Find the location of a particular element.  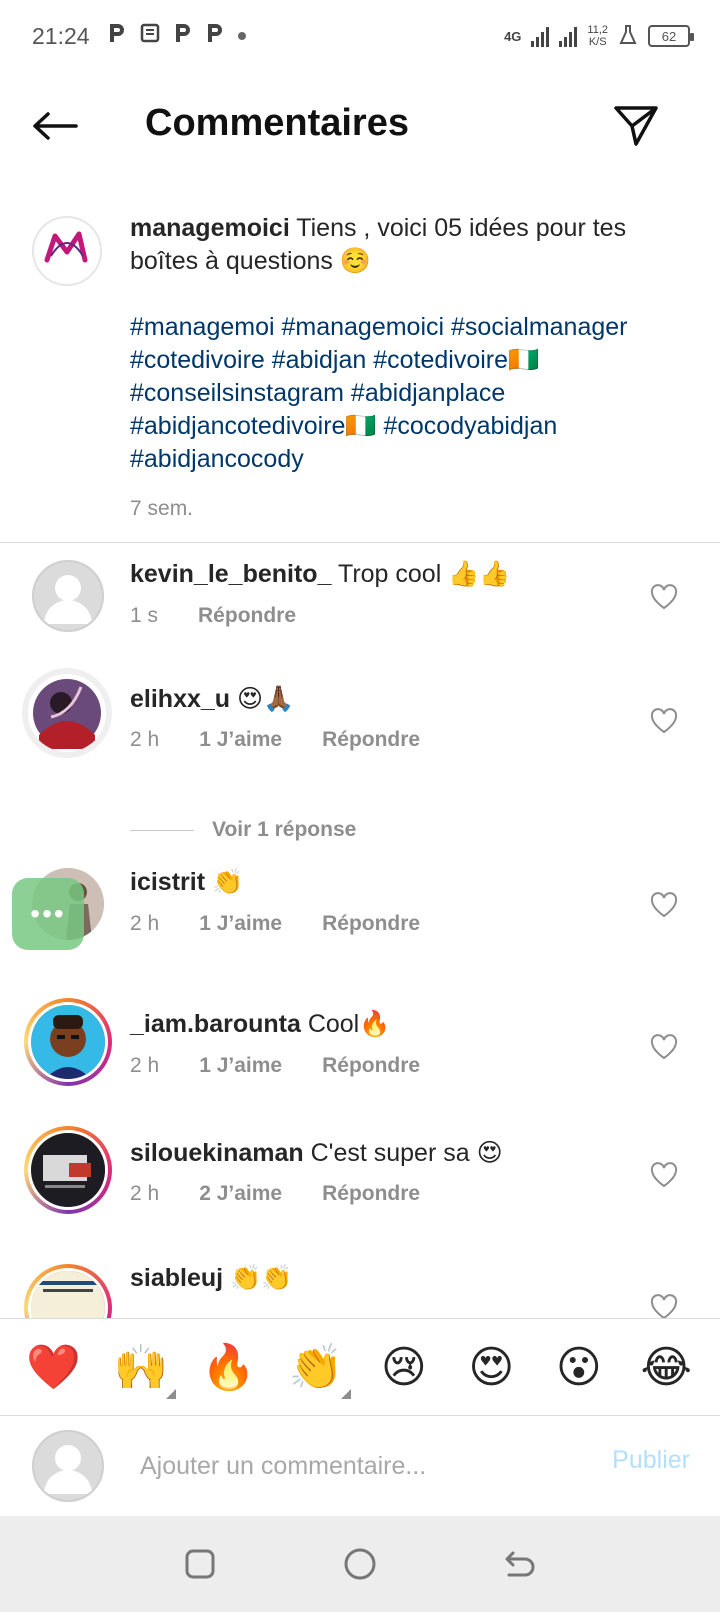

caption-time: 7 sem. is located at coordinates (162, 508).